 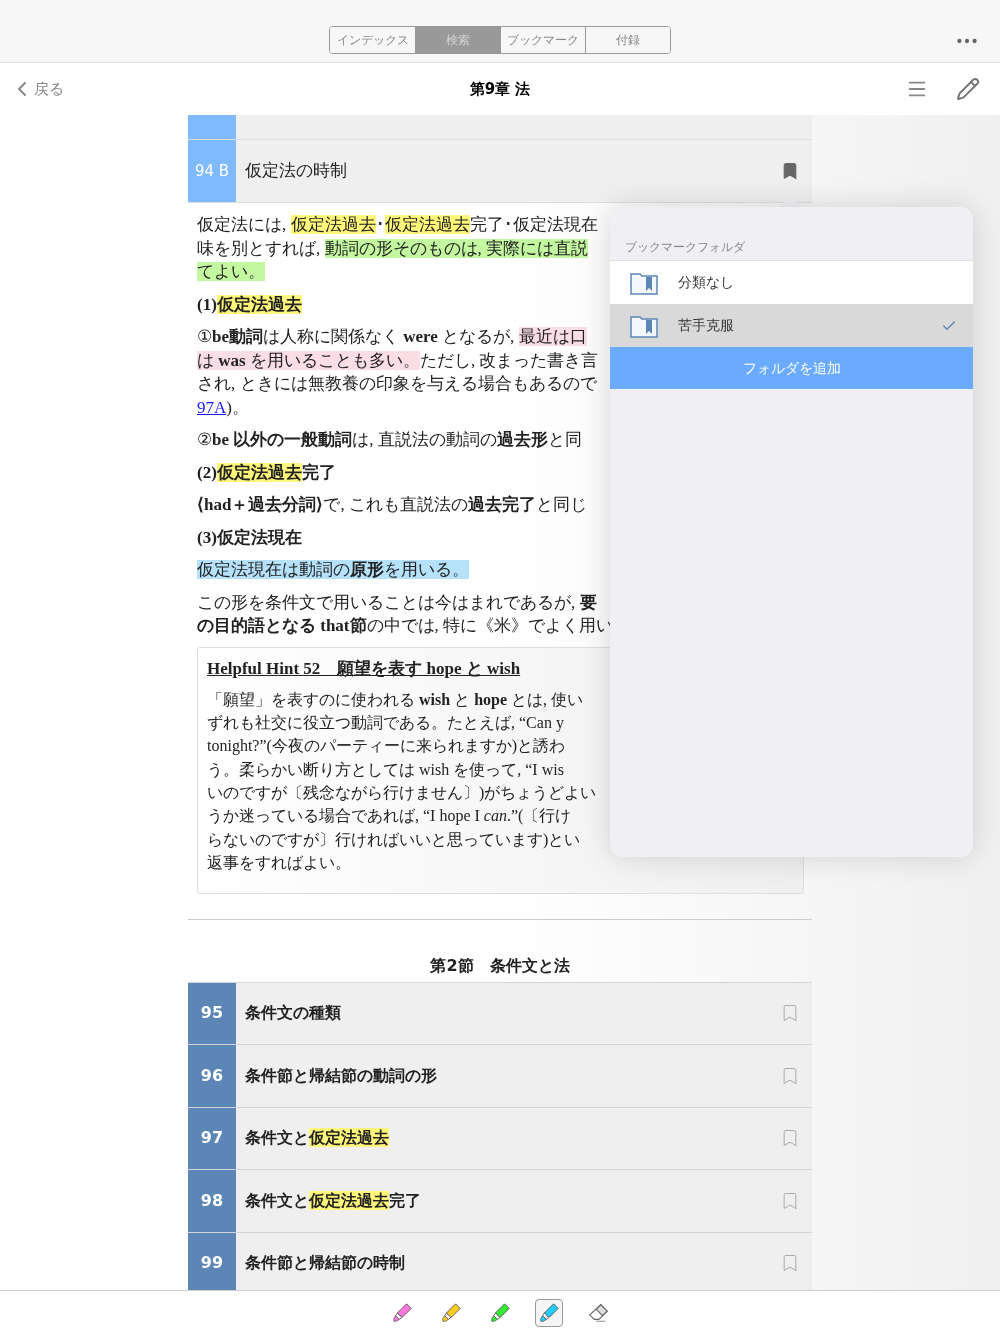 What do you see at coordinates (266, 472) in the screenshot?
I see `section-heading: (2)仮定法過去完了` at bounding box center [266, 472].